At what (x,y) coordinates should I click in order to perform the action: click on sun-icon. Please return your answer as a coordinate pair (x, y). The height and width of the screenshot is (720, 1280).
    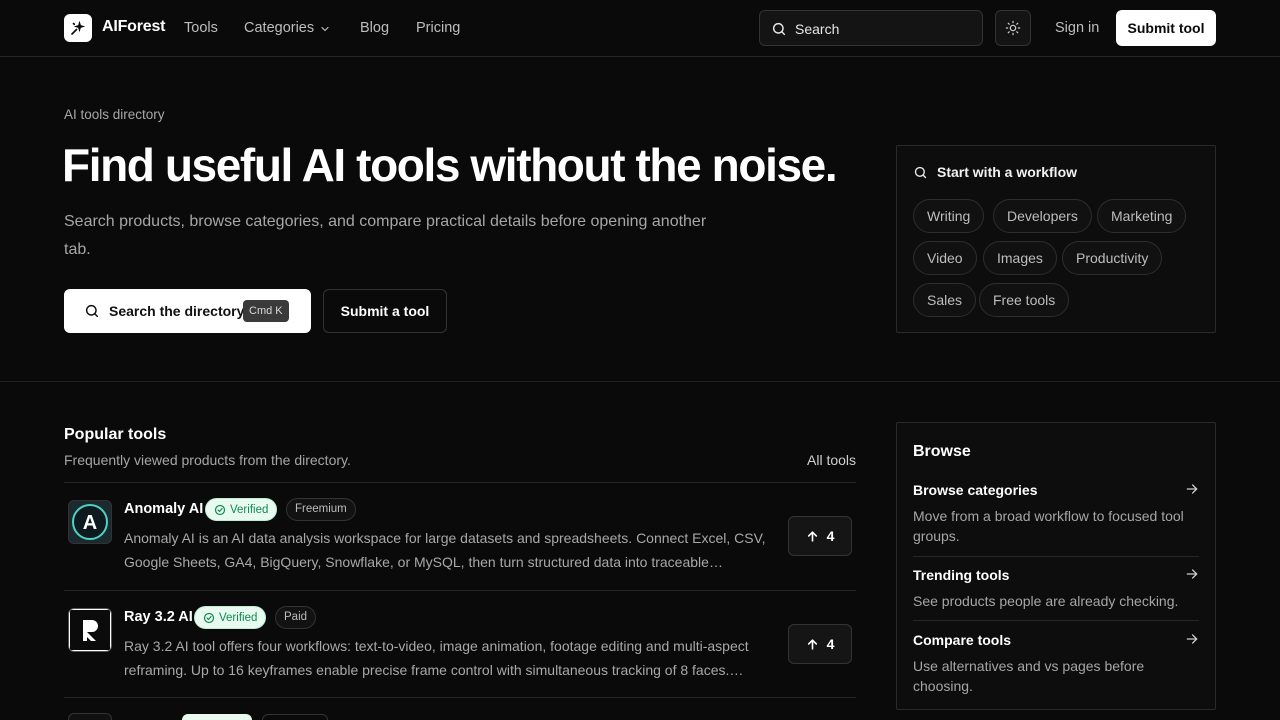
    Looking at the image, I should click on (1013, 28).